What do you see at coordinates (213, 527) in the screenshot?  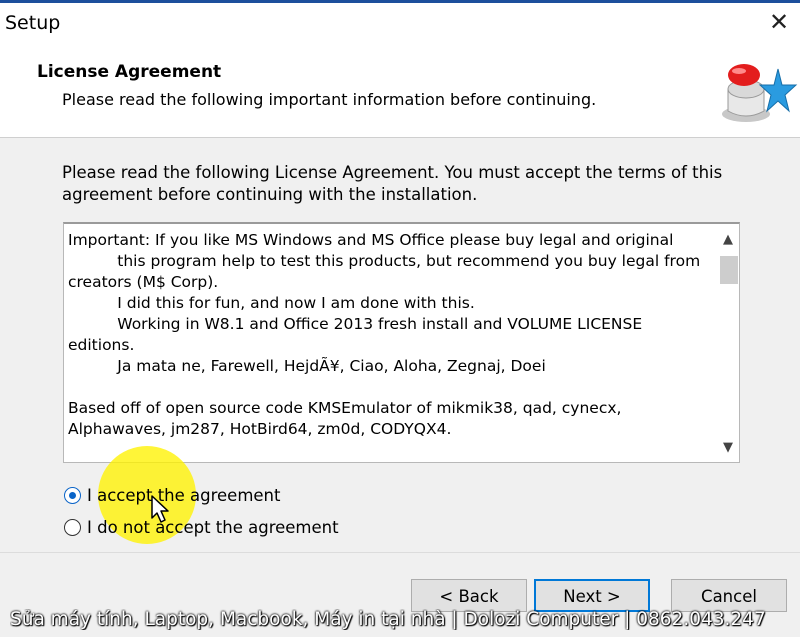 I see `decline-label: I do not accept the agreement` at bounding box center [213, 527].